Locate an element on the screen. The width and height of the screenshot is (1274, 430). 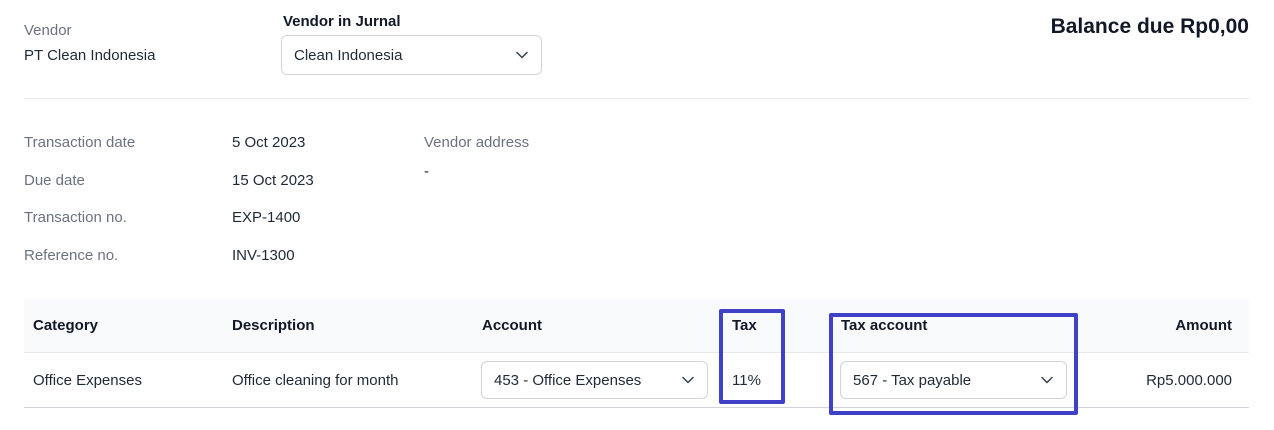
vendor-name: PT Clean Indonesia is located at coordinates (90, 55).